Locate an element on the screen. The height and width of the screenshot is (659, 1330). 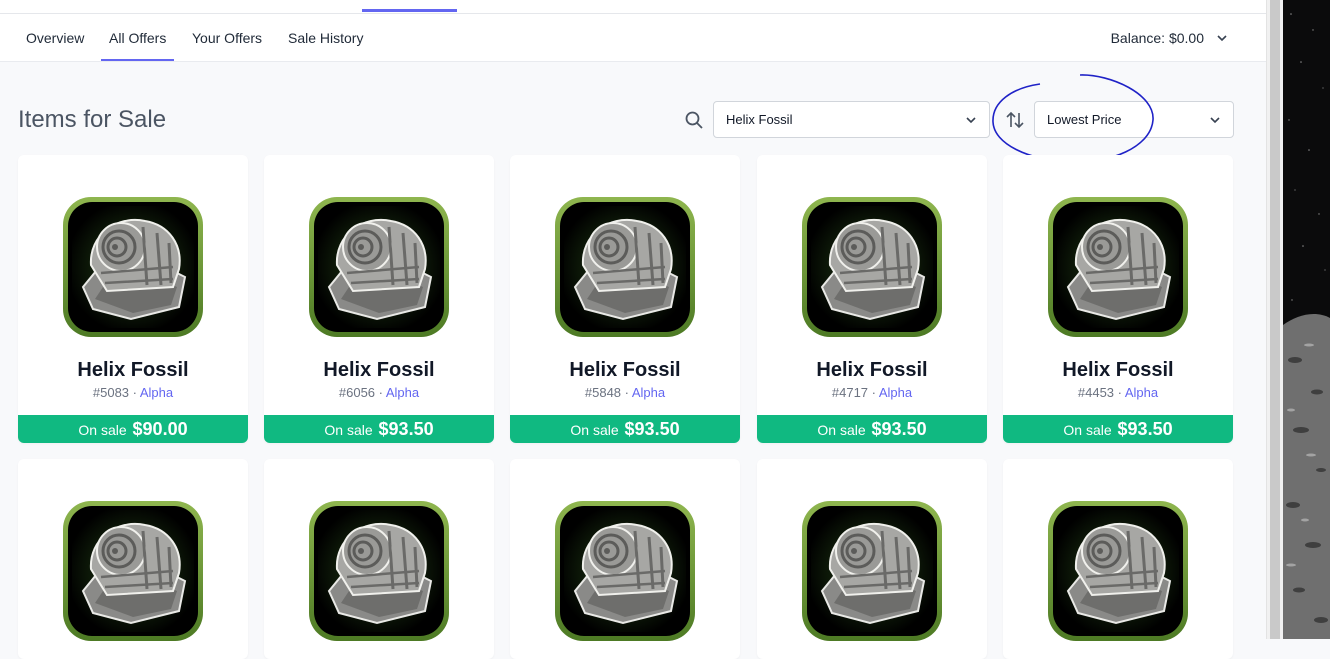
item-meta: #5083 · Alpha is located at coordinates (133, 392).